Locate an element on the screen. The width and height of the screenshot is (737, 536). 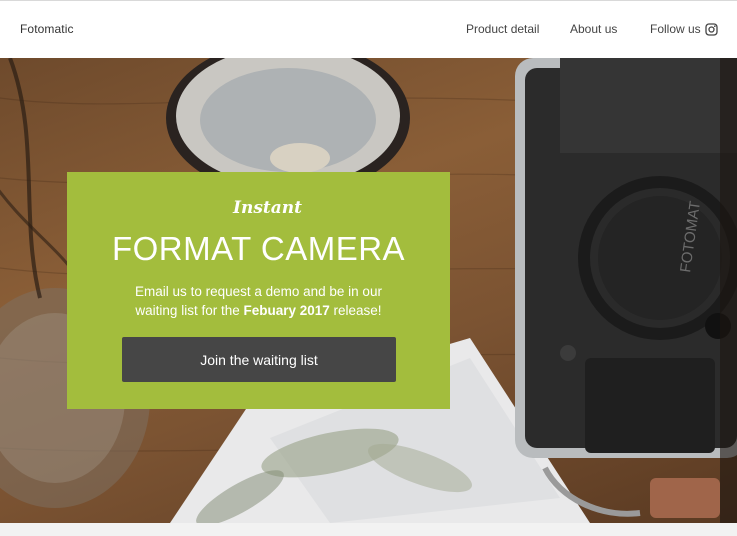
nav-link-follow-us: Follow us is located at coordinates (675, 29).